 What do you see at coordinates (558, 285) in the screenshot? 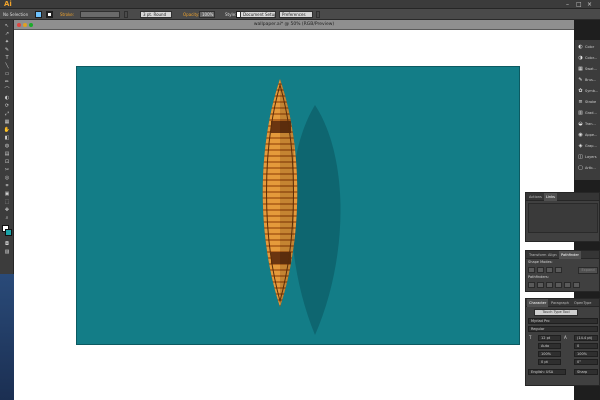
I see `crop-button` at bounding box center [558, 285].